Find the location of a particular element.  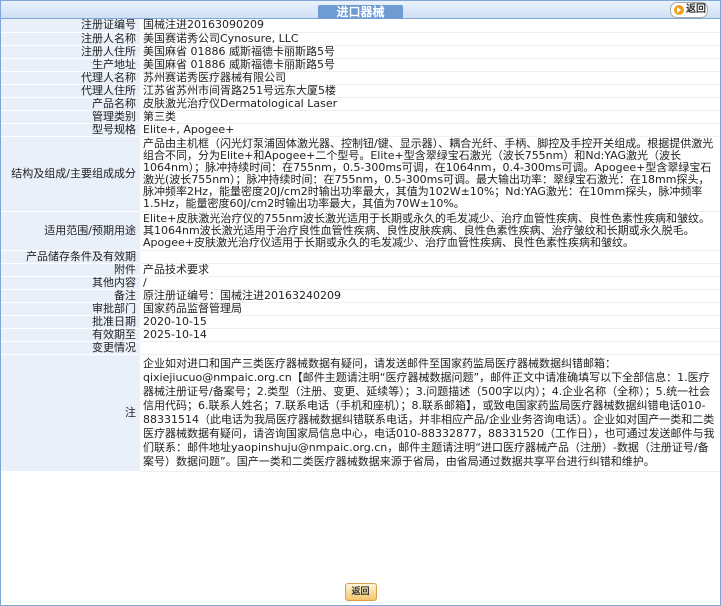

page-title: 进口器械 is located at coordinates (360, 11).